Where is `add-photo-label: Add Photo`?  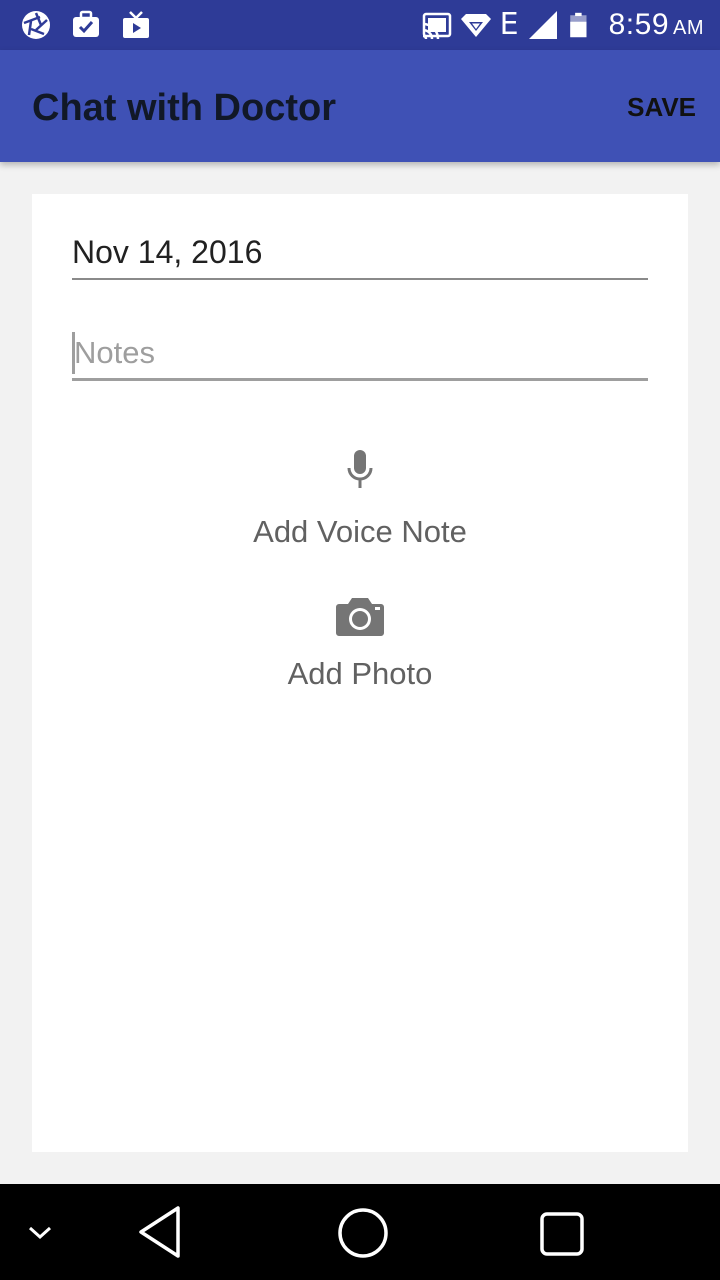 add-photo-label: Add Photo is located at coordinates (360, 673).